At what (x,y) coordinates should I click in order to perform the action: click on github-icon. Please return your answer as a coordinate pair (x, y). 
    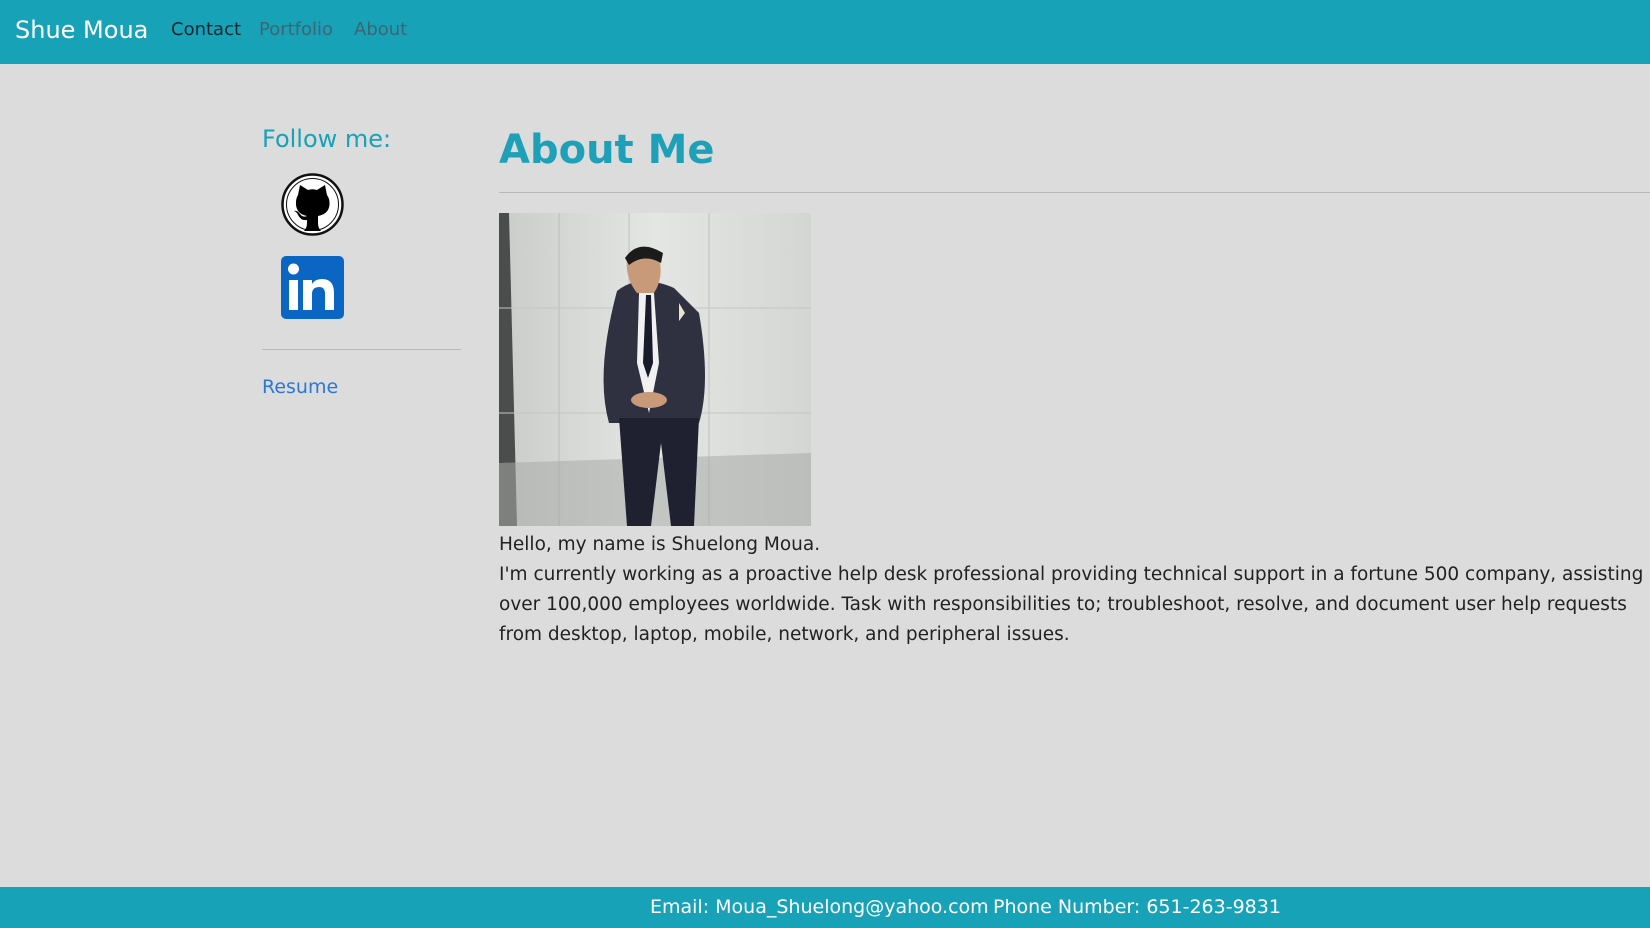
    Looking at the image, I should click on (312, 204).